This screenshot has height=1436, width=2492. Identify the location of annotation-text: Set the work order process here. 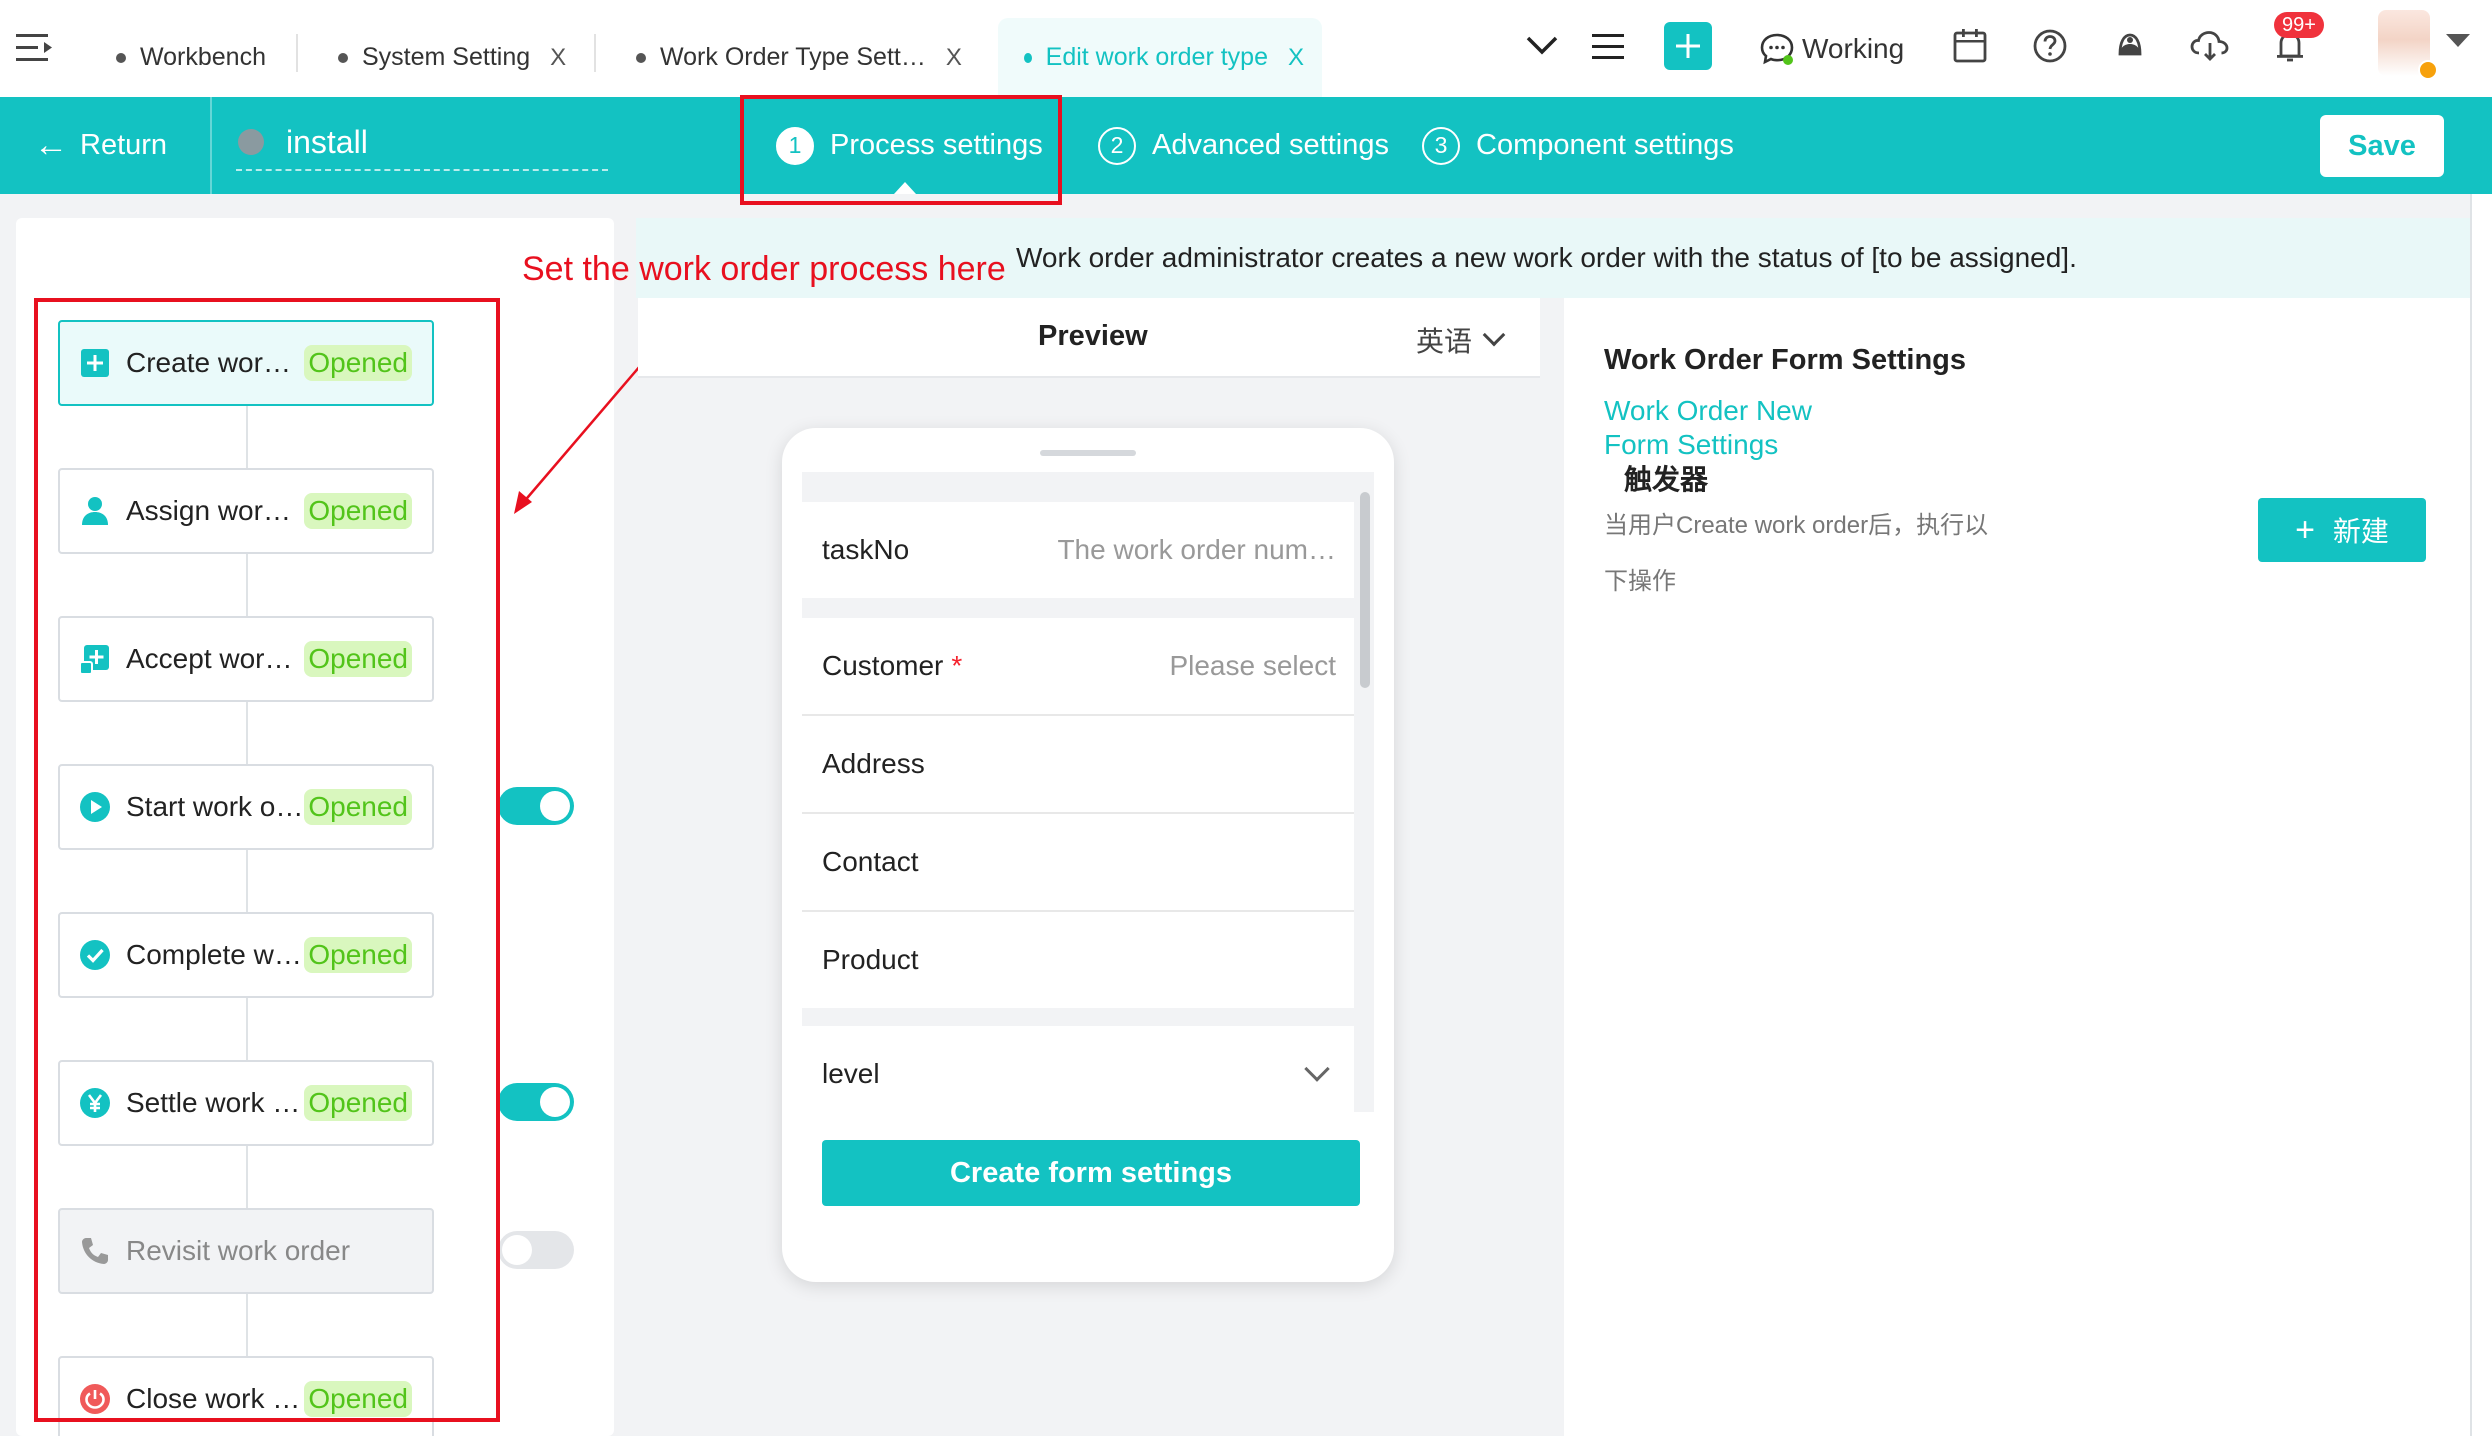
(764, 269).